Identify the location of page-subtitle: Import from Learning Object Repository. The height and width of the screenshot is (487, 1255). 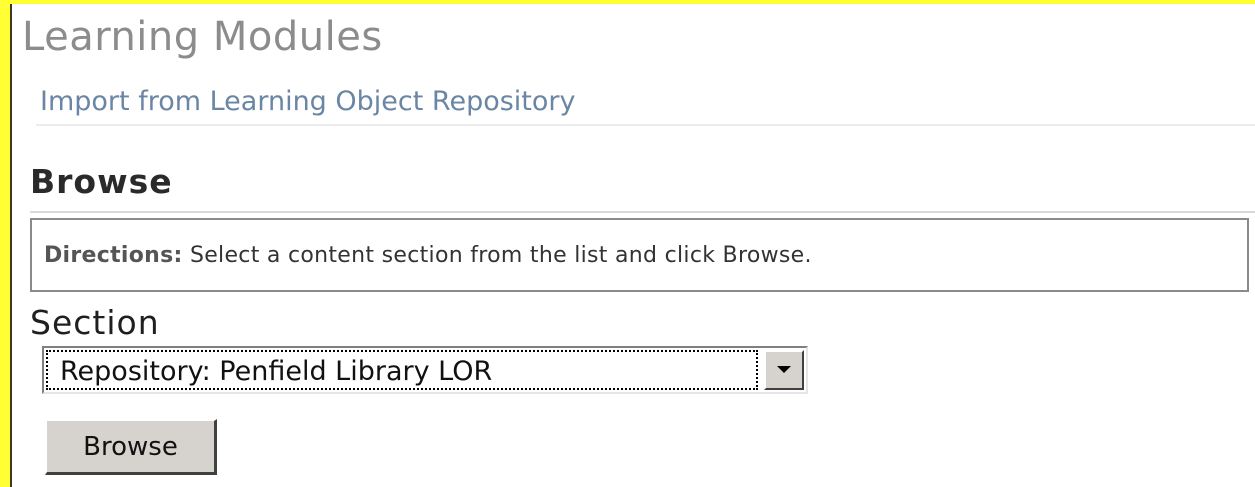
(308, 101).